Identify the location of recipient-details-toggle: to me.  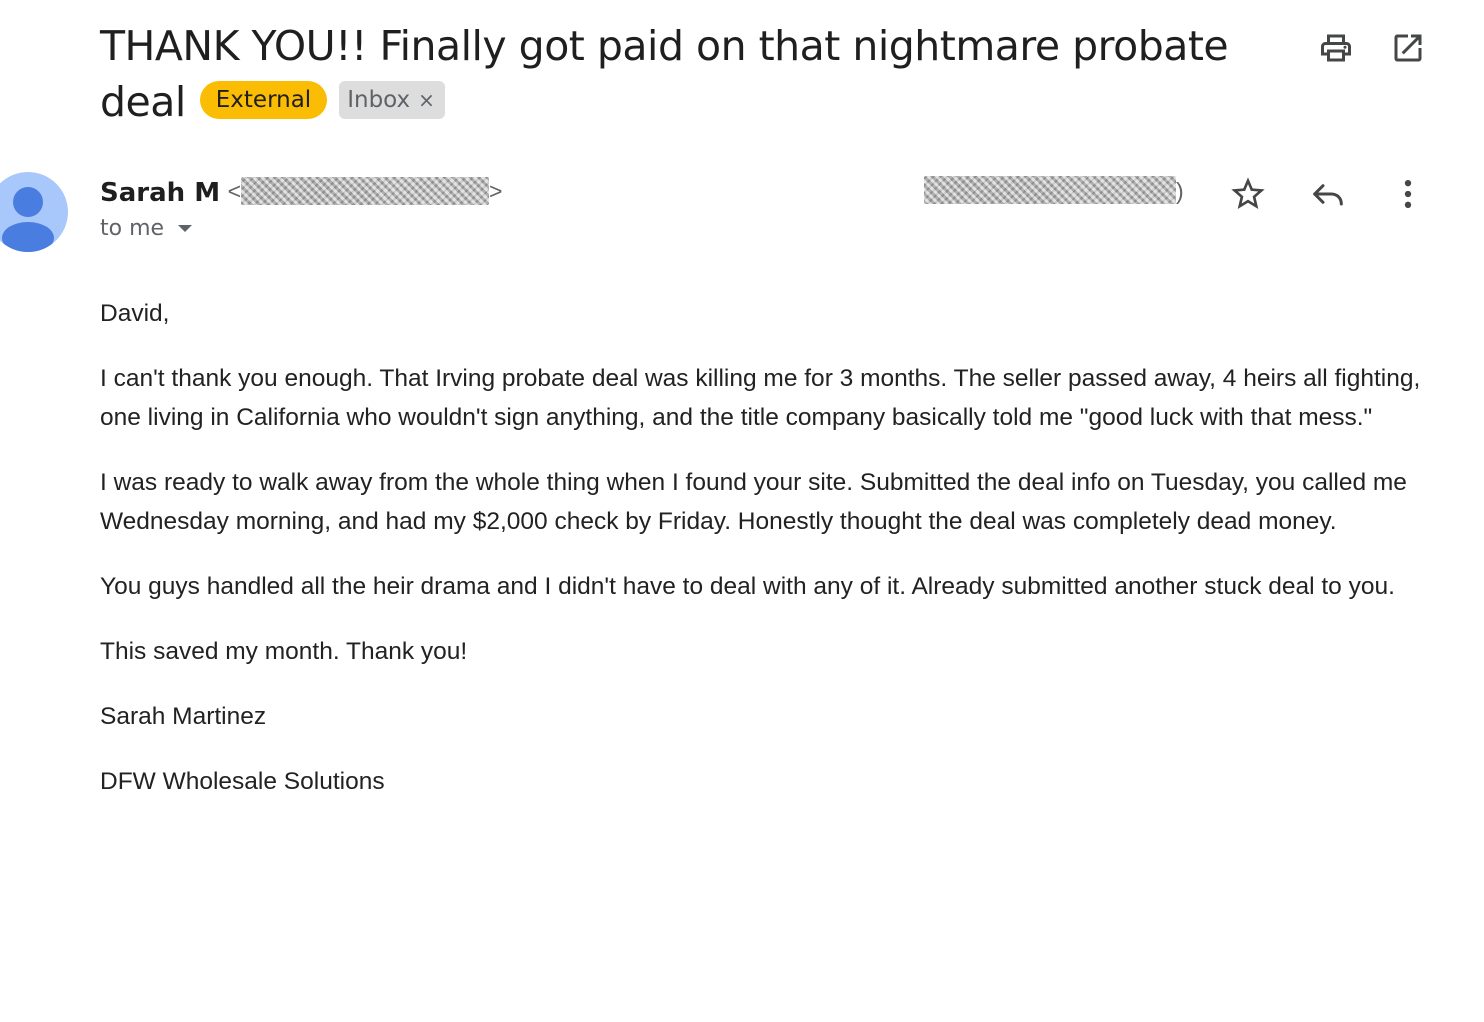
(146, 228).